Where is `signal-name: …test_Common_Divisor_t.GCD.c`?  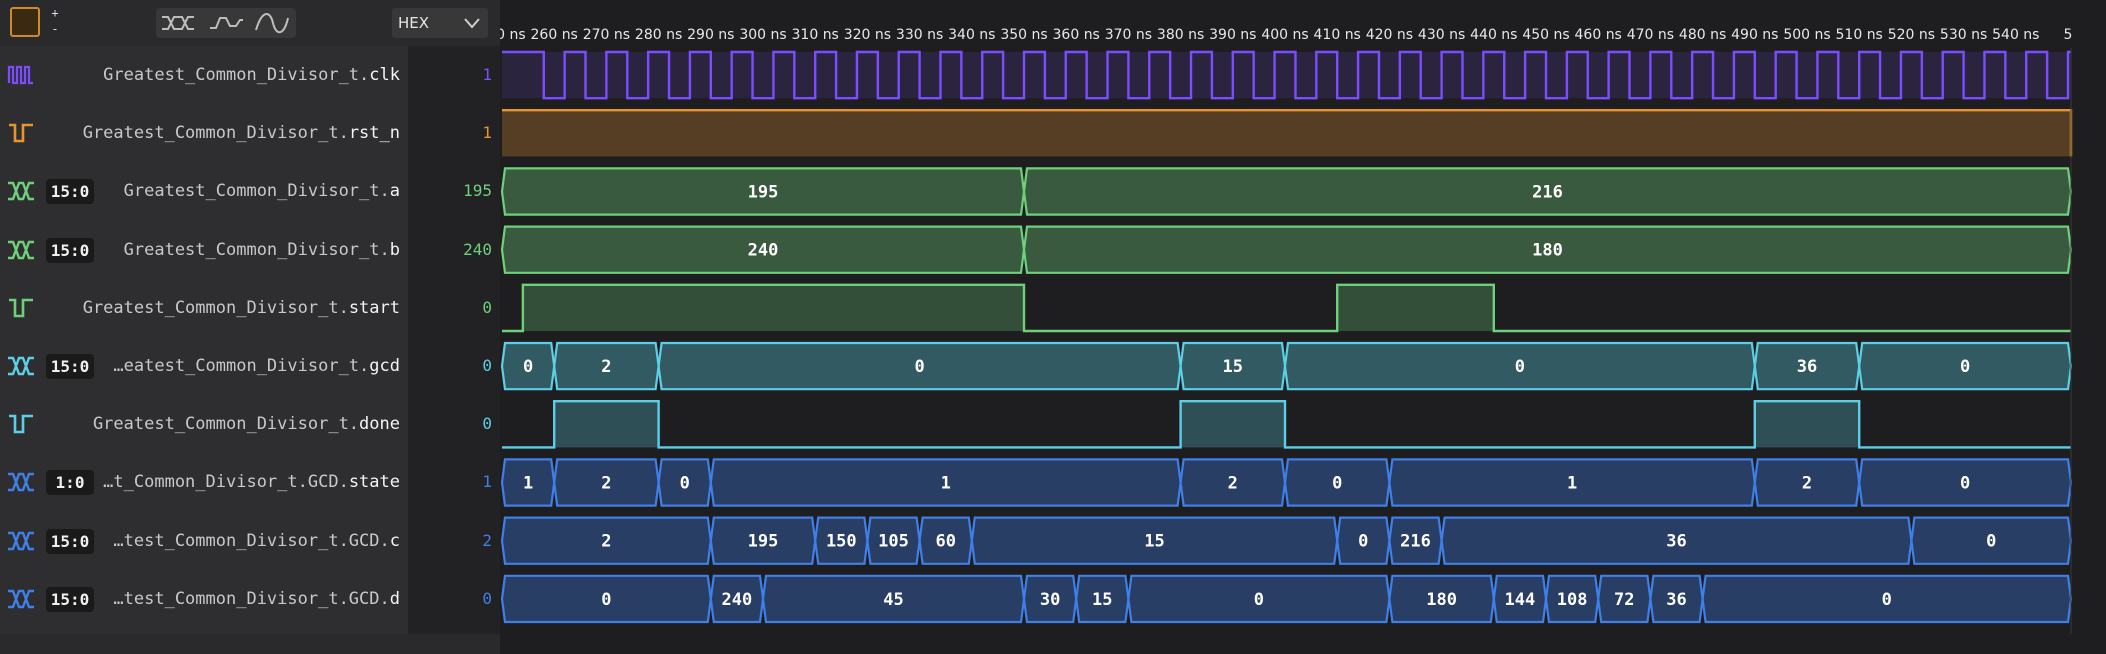
signal-name: …test_Common_Divisor_t.GCD.c is located at coordinates (256, 541).